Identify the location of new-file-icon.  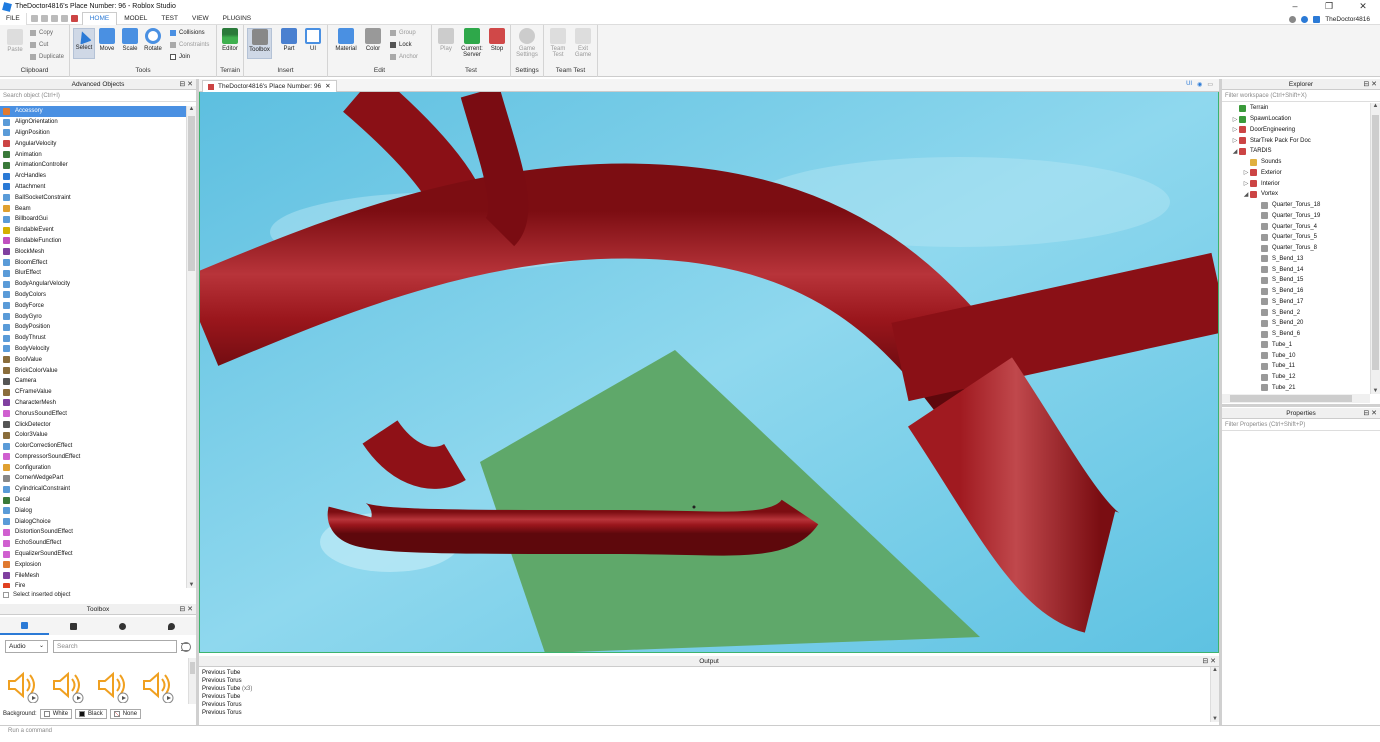
(34, 18).